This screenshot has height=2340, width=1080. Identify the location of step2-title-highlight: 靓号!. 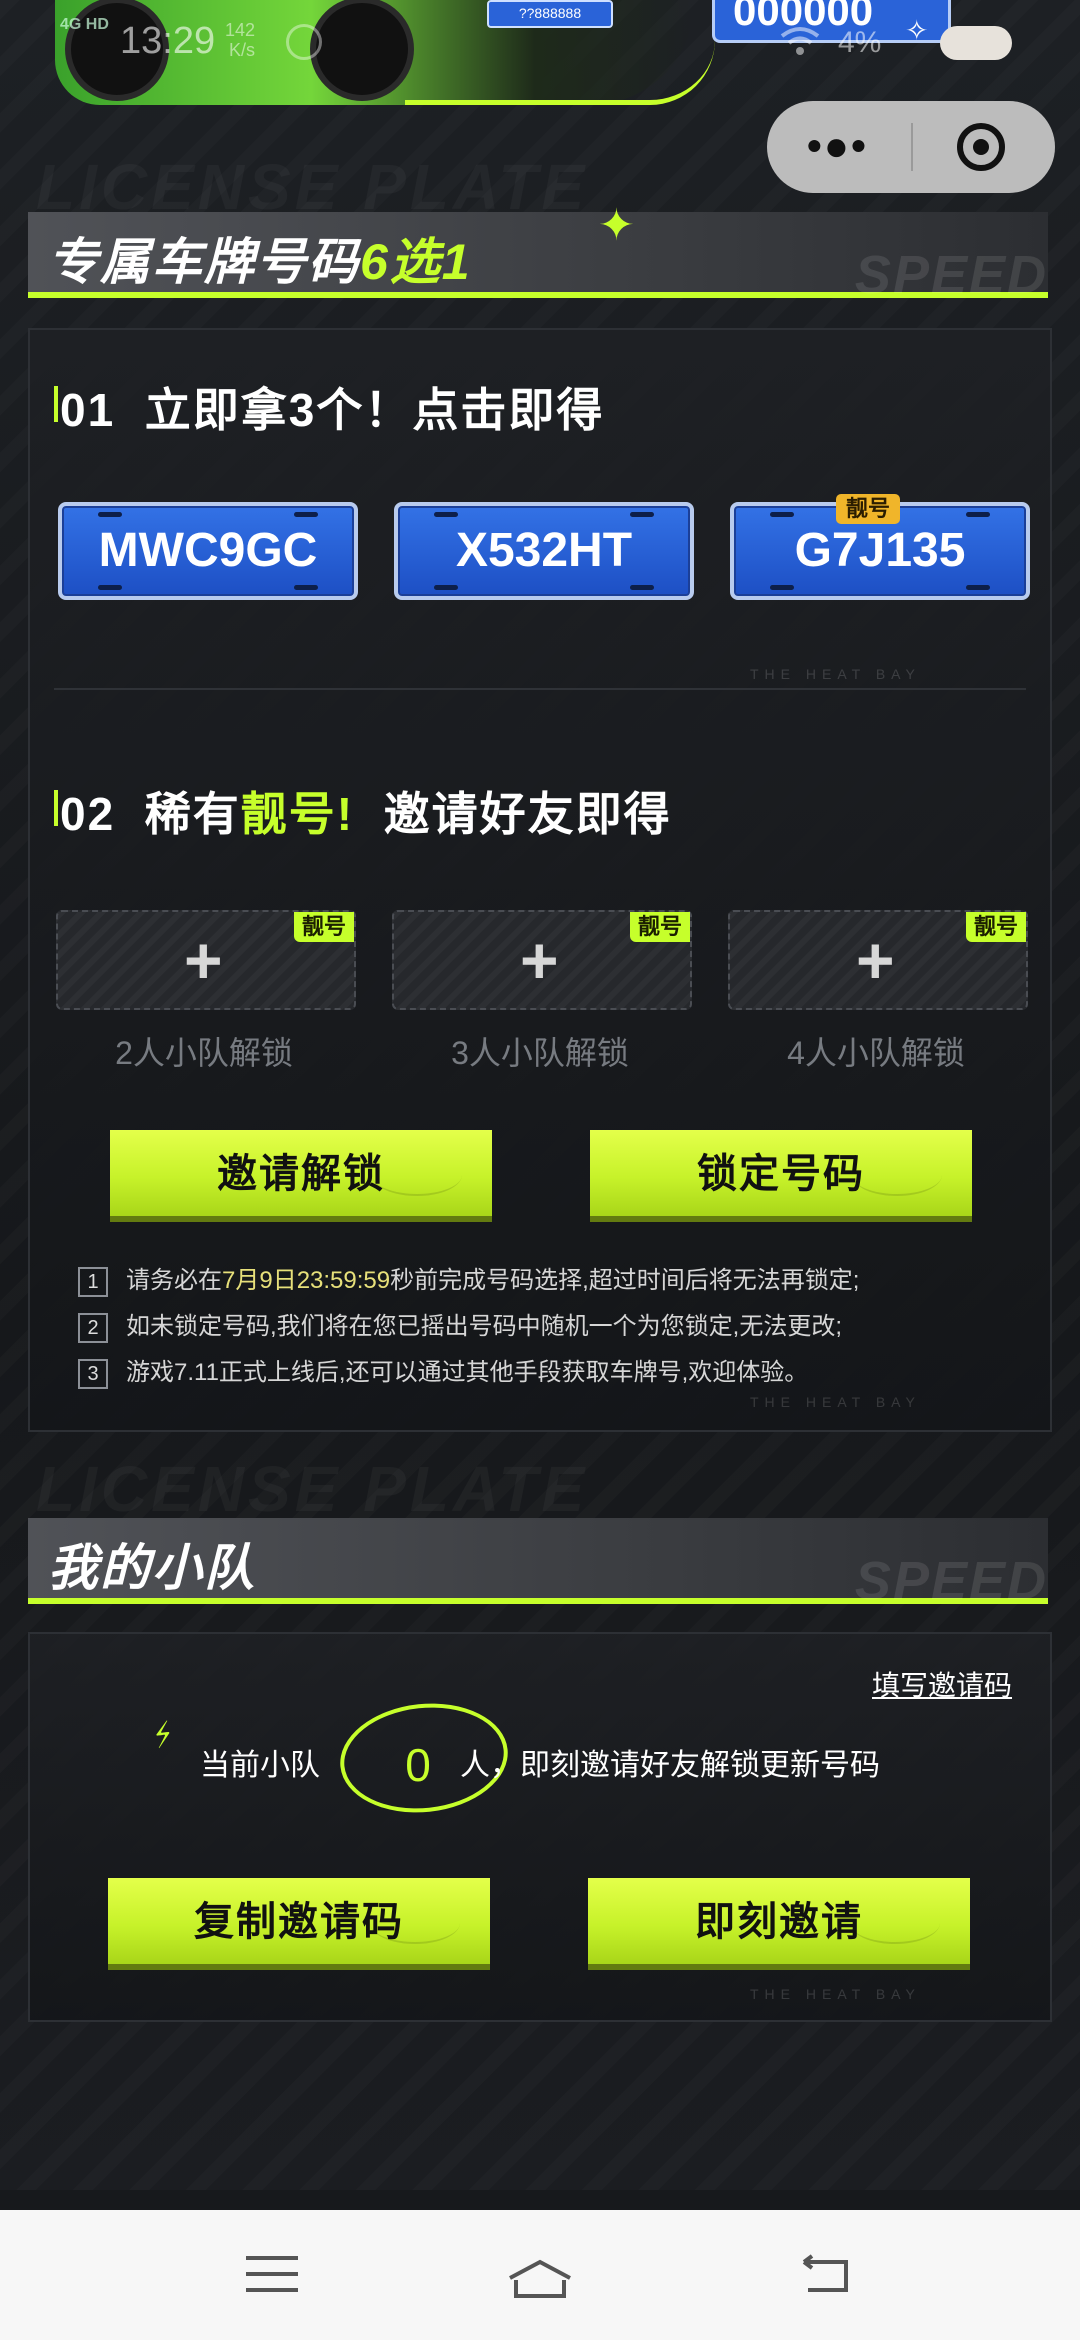
(297, 814).